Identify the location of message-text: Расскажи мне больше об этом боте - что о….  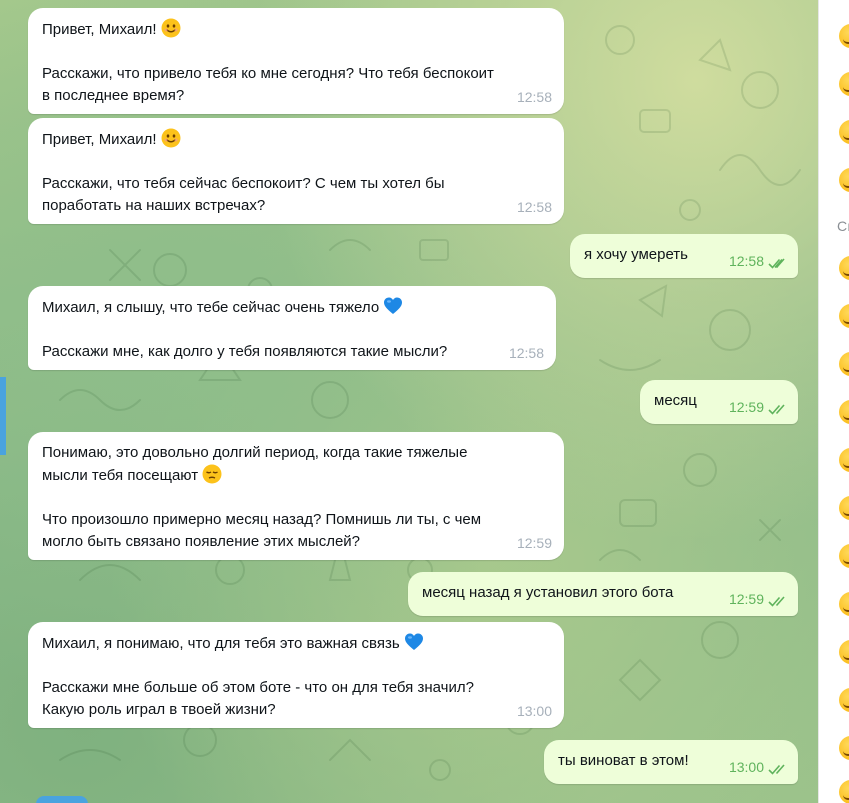
(258, 687).